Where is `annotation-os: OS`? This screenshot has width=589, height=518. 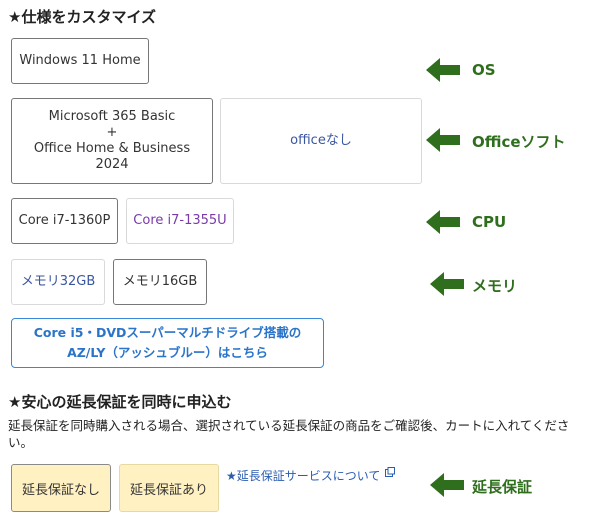
annotation-os: OS is located at coordinates (484, 70).